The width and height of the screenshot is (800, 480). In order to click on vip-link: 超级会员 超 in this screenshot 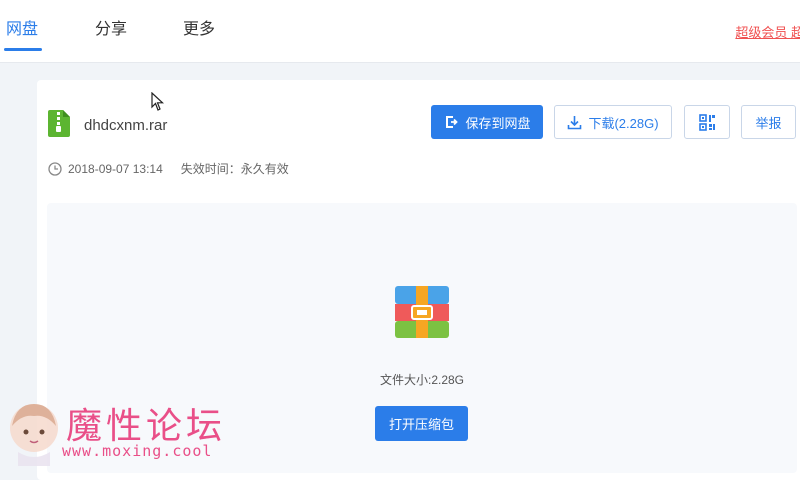, I will do `click(767, 31)`.